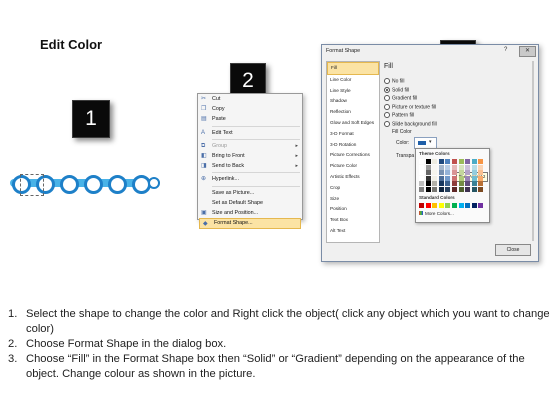 This screenshot has width=560, height=420. What do you see at coordinates (250, 109) in the screenshot?
I see `menu-item-copy: ❐ Copy` at bounding box center [250, 109].